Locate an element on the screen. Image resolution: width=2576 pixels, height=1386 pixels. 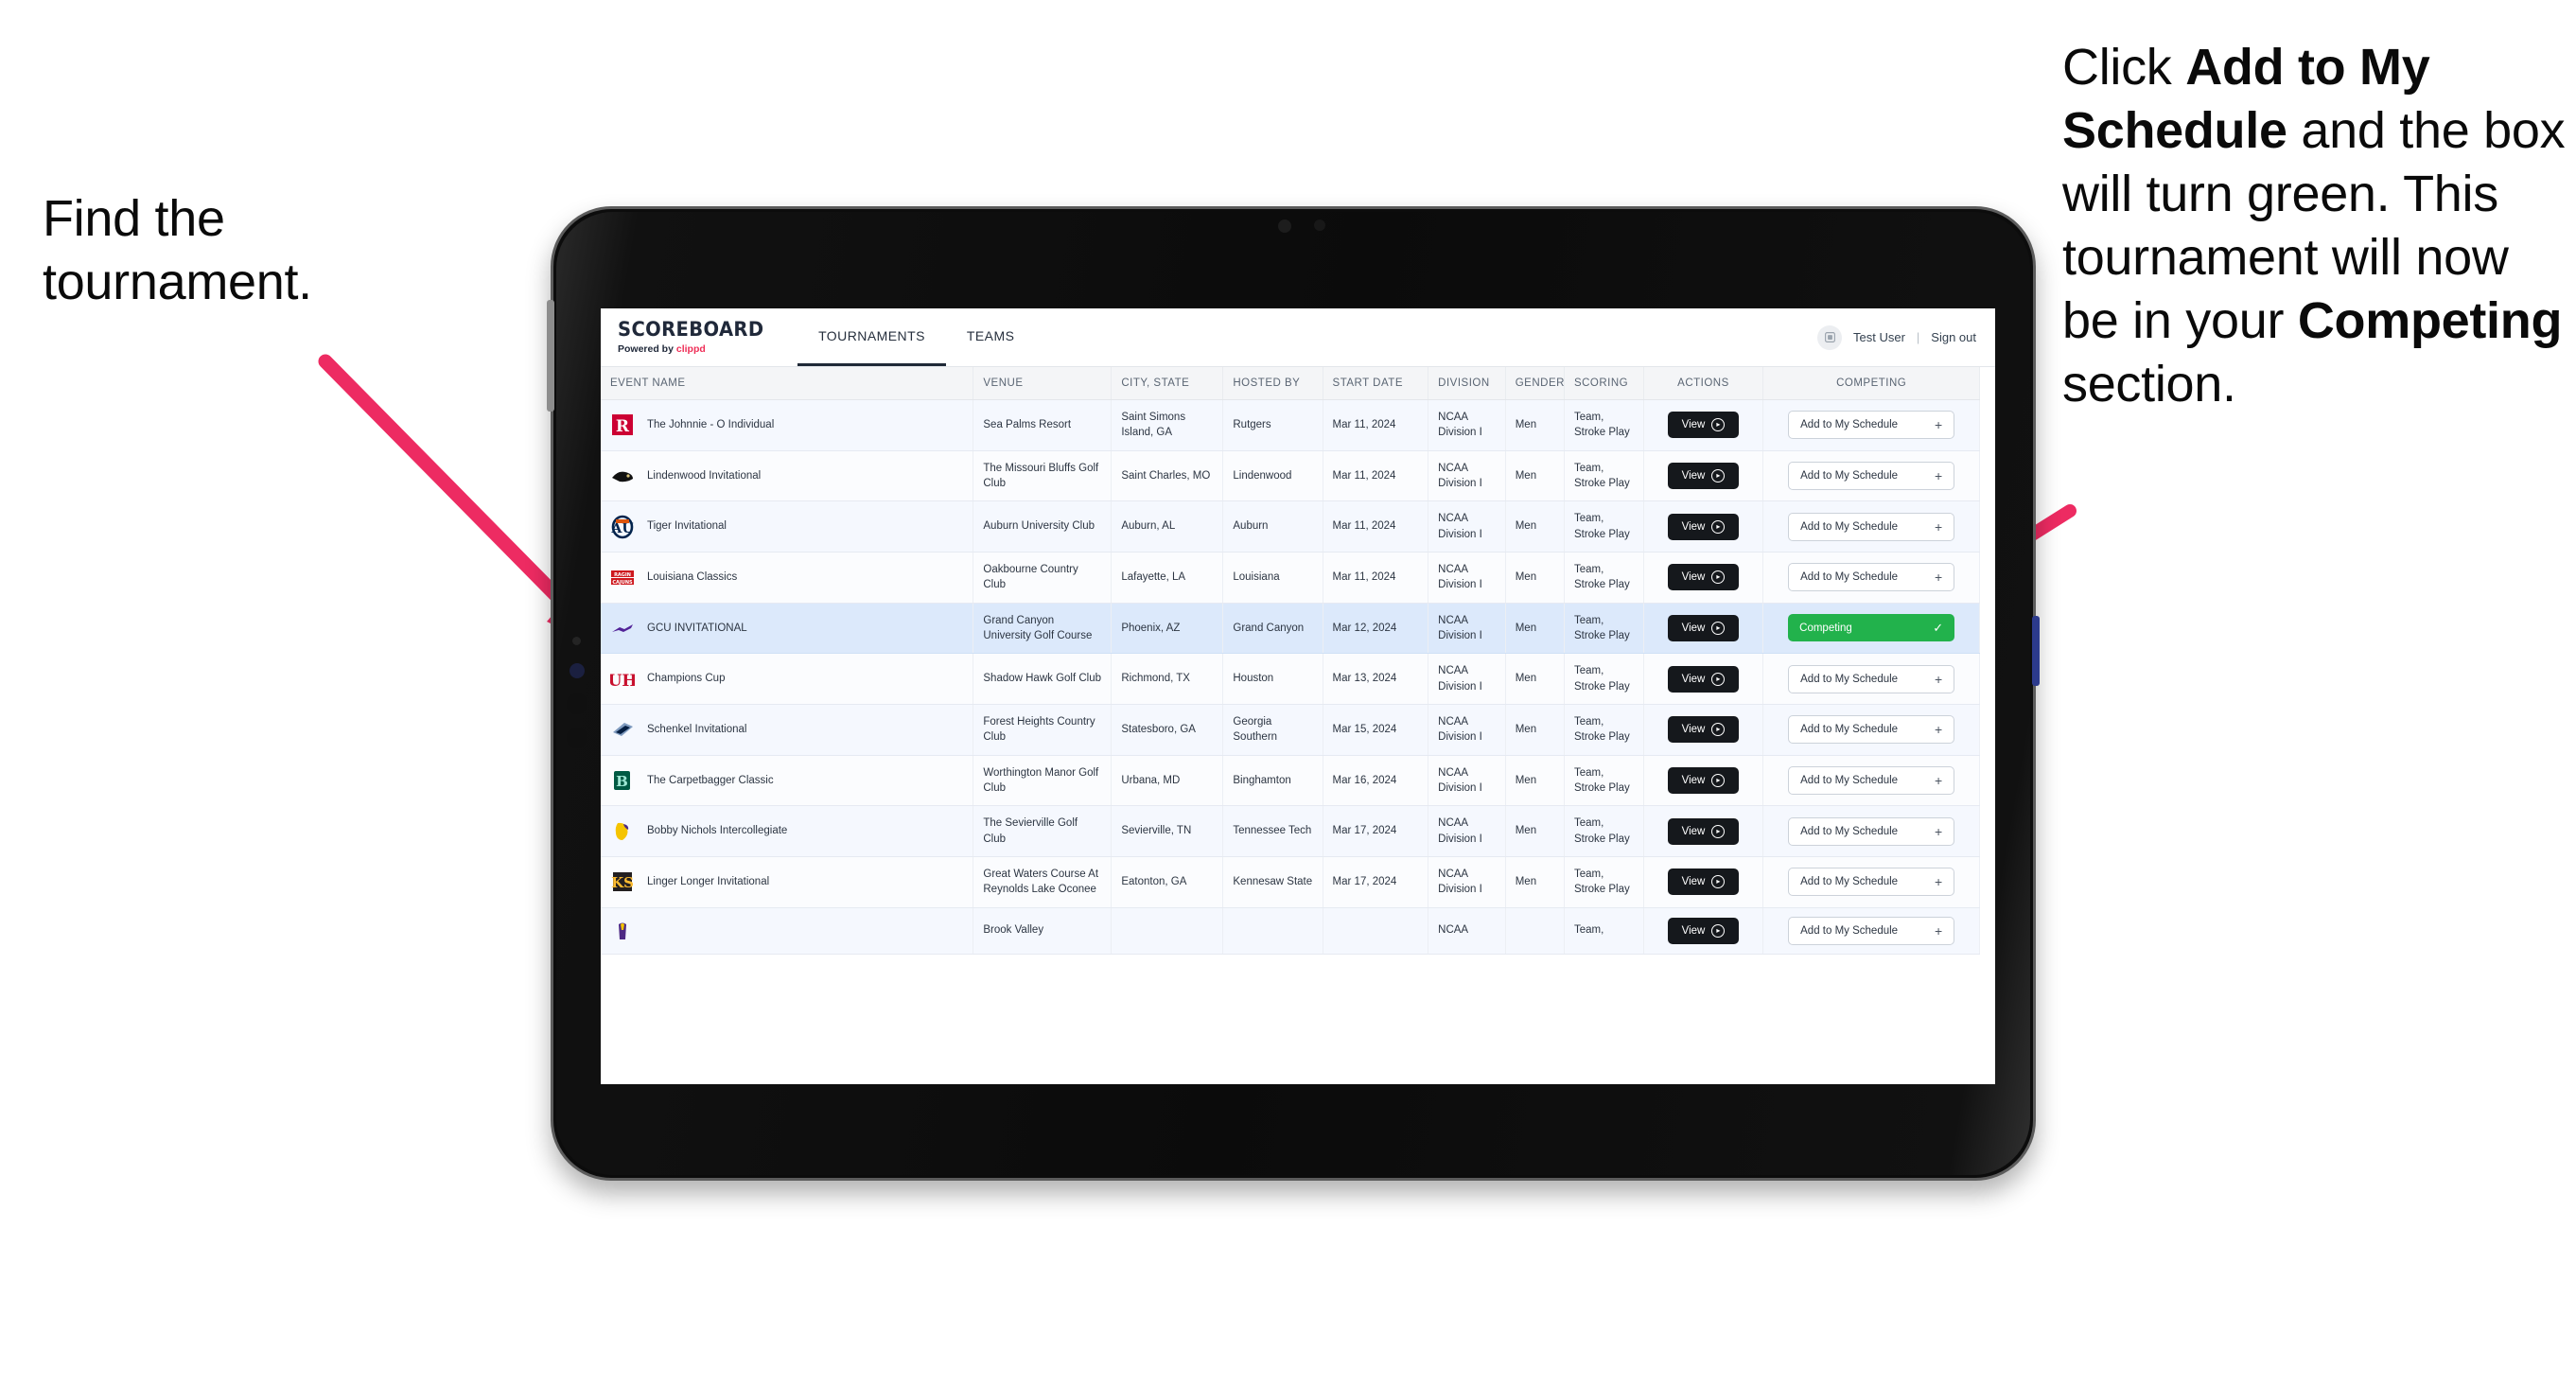
cell-event-name: RAGIN CAJUNS Louisiana Classics is located at coordinates (788, 578).